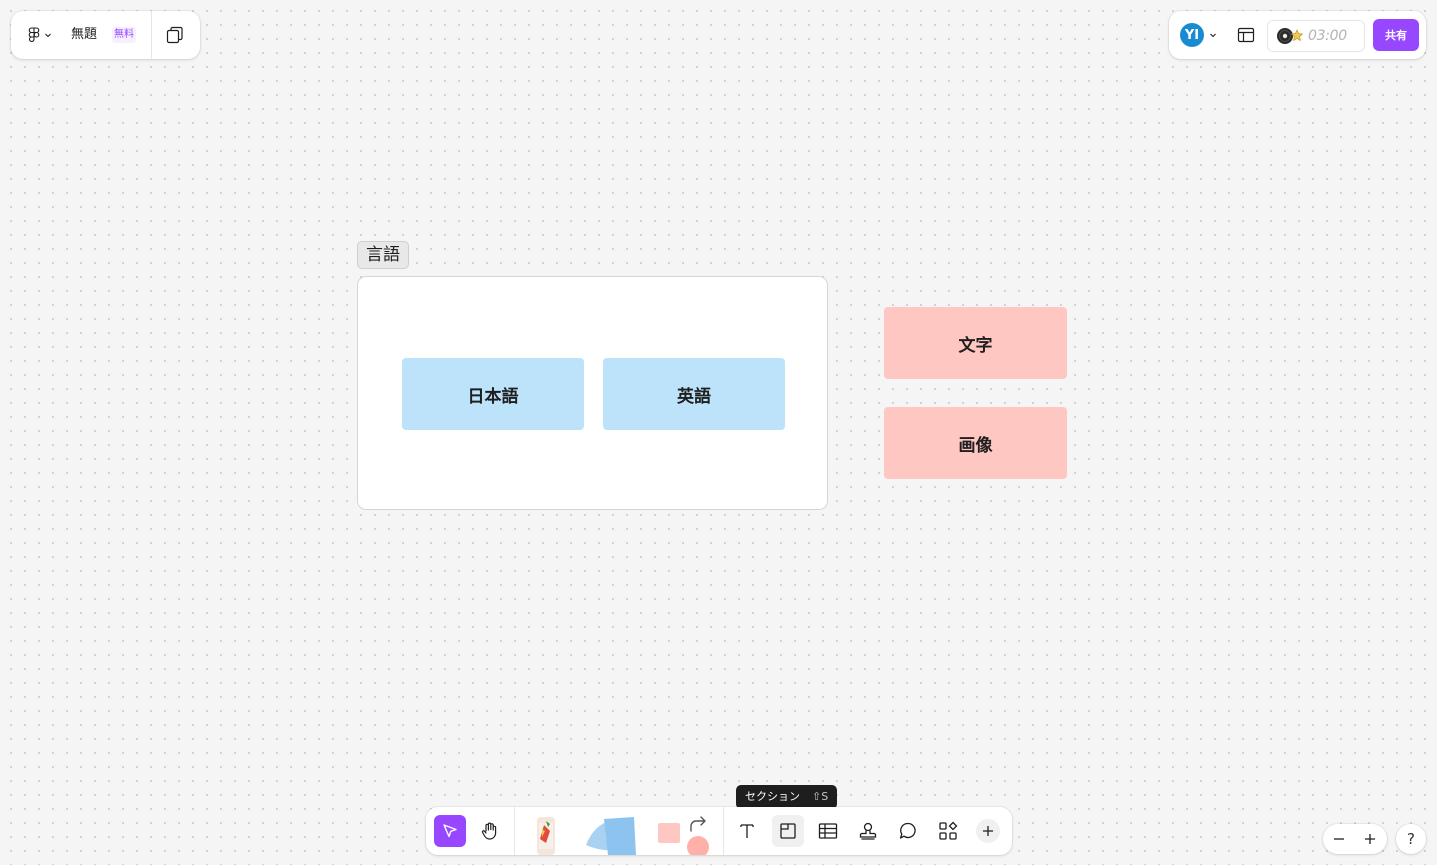  I want to click on text-icon, so click(747, 831).